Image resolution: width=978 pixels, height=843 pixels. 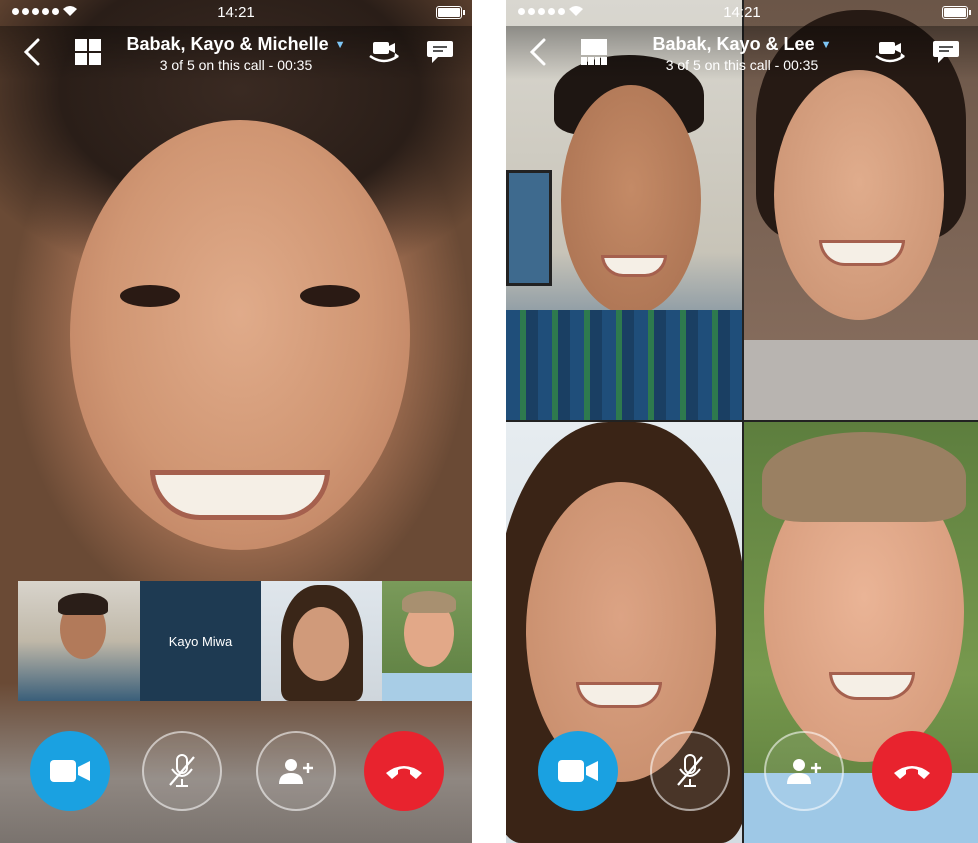 I want to click on participant-thumbnail-strip: Kayo Miwa, so click(x=245, y=641).